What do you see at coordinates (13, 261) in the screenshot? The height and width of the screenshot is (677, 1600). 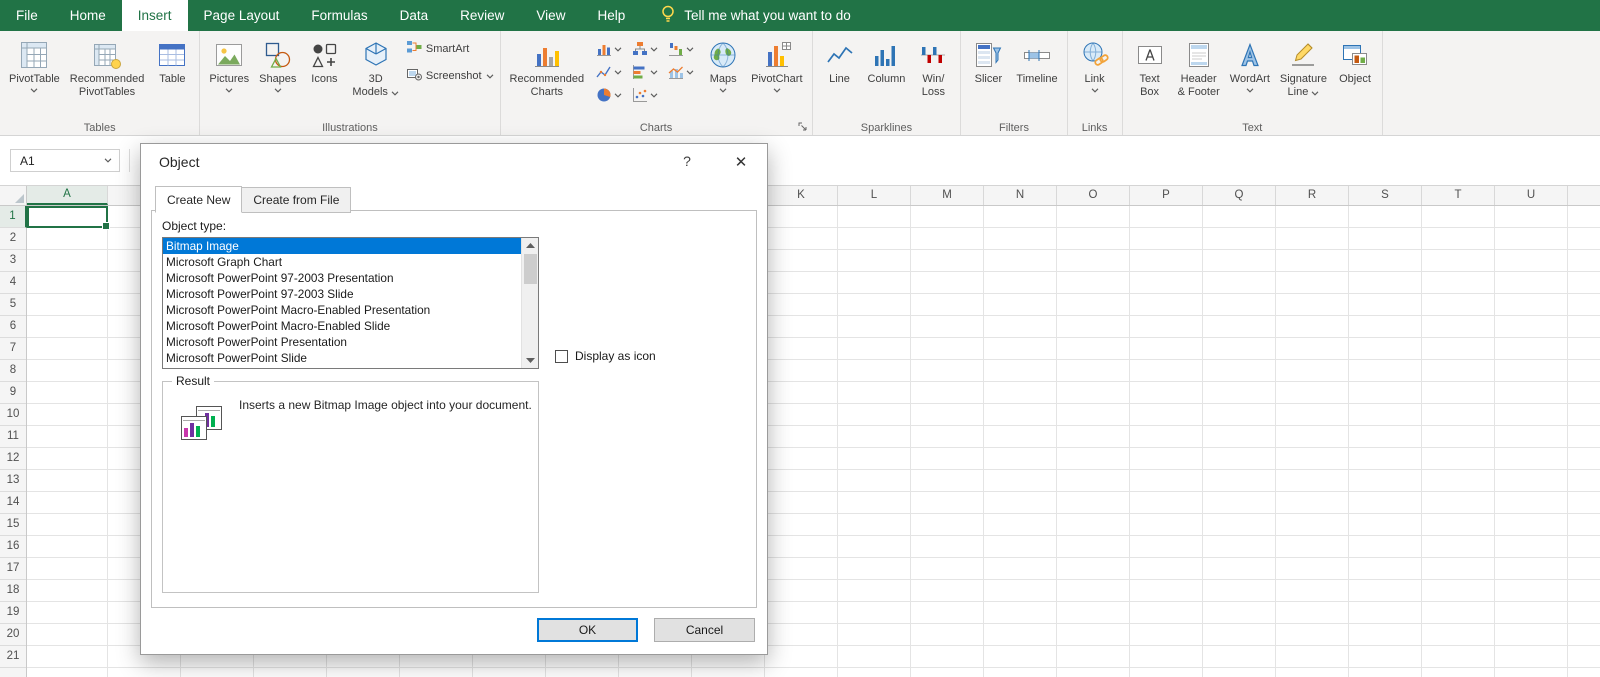 I see `row-header-3: 3` at bounding box center [13, 261].